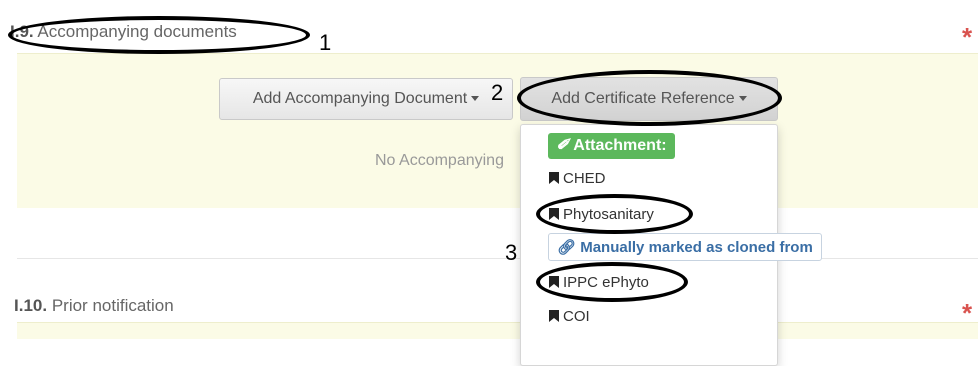  Describe the element at coordinates (967, 37) in the screenshot. I see `required-marker-i9: *` at that location.